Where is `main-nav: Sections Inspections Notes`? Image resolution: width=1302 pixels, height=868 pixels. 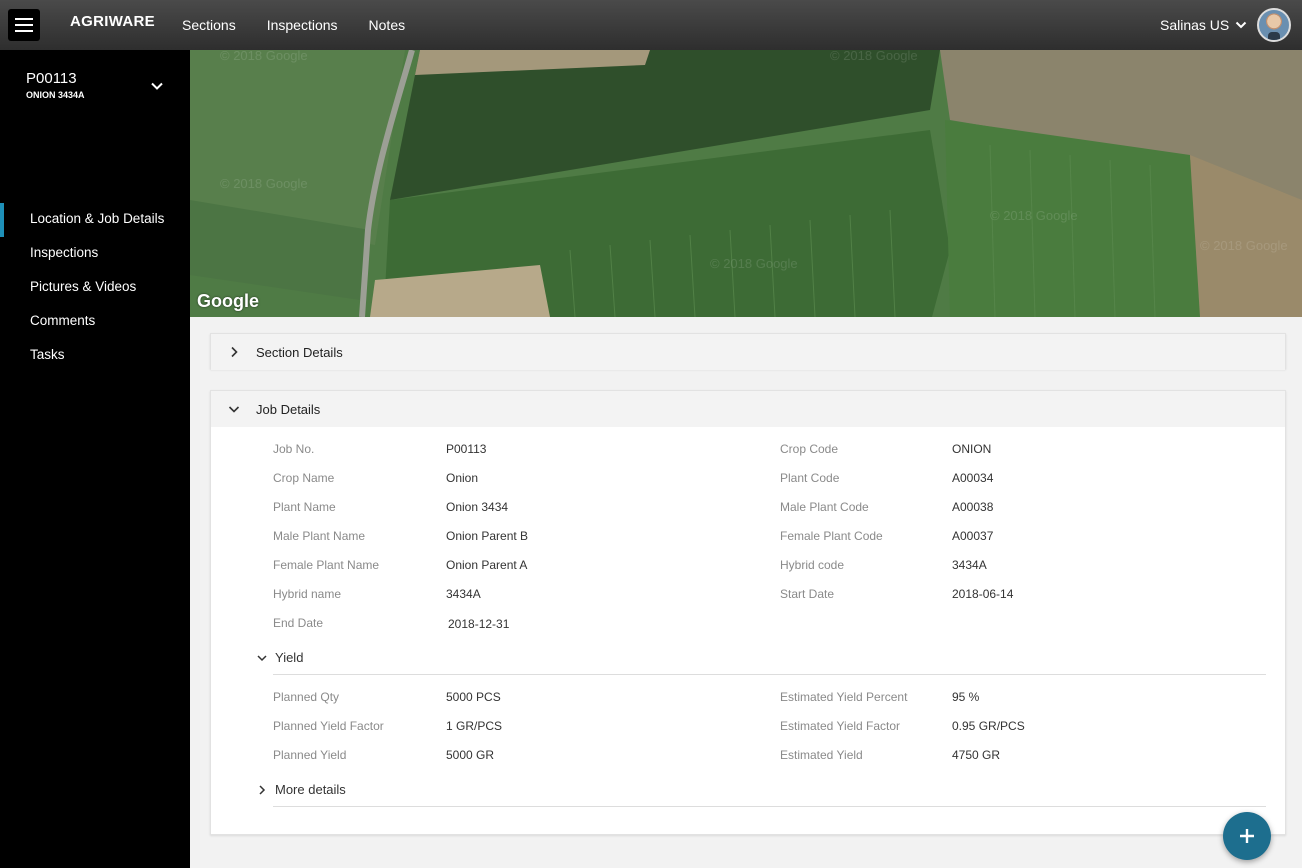
main-nav: Sections Inspections Notes is located at coordinates (309, 25).